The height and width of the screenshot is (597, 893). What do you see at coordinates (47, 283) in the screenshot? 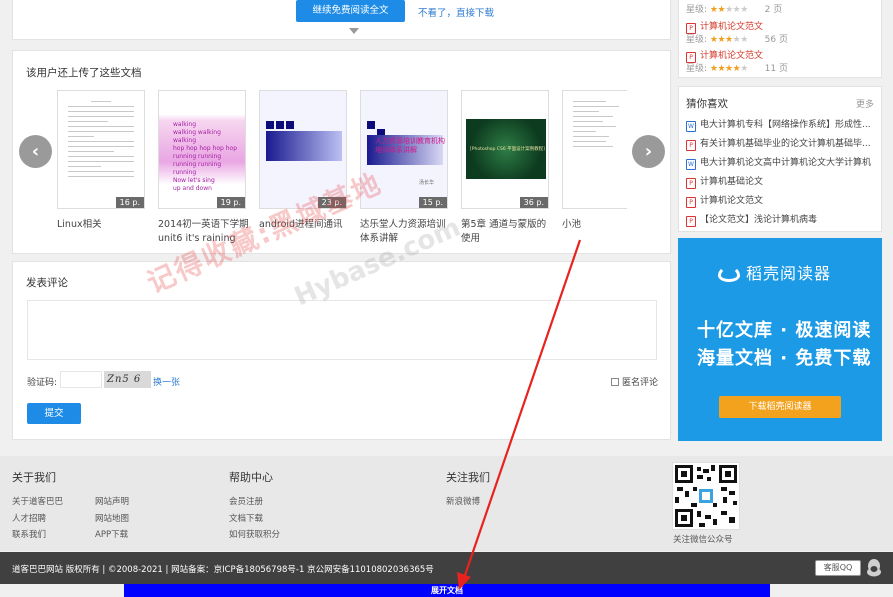
I see `comment-title: 发表评论` at bounding box center [47, 283].